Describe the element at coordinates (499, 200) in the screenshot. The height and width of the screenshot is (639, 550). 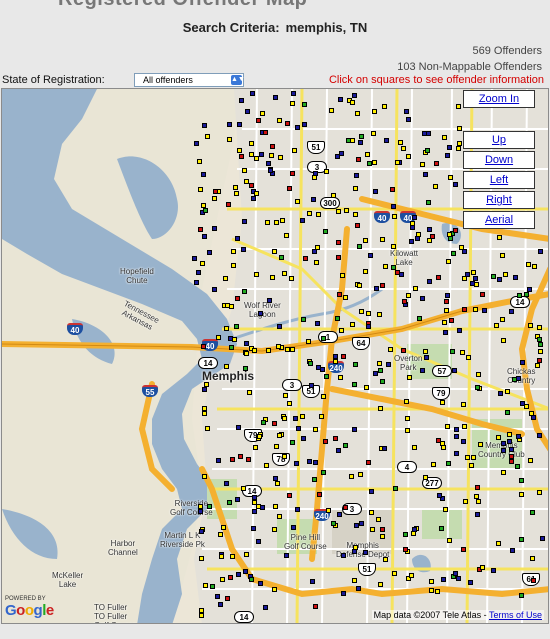
I see `pan-right-button: Right` at that location.